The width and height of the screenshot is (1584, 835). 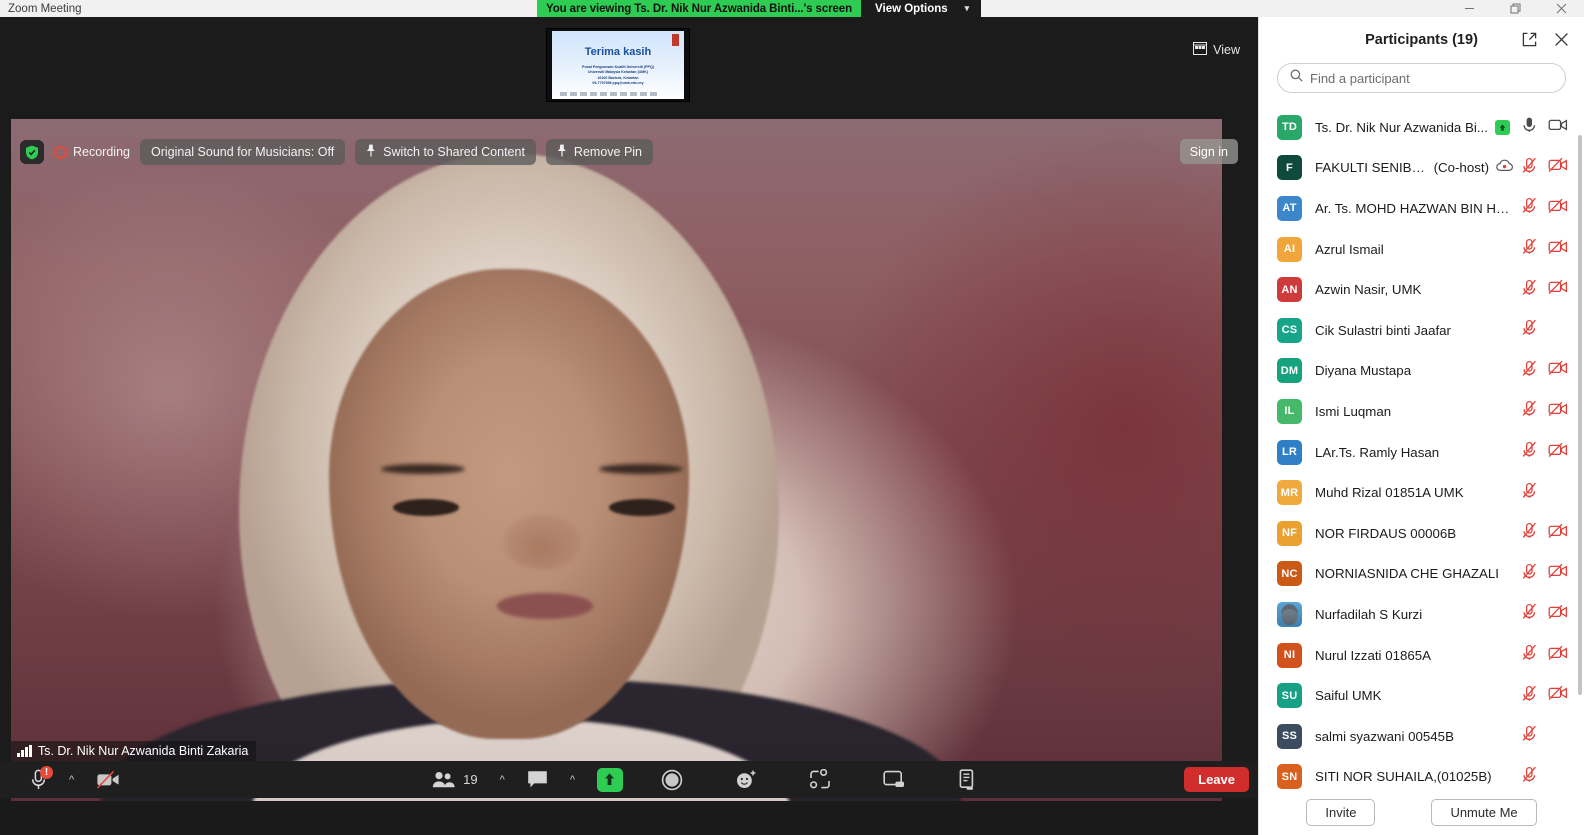 What do you see at coordinates (1558, 127) in the screenshot?
I see `video-icon` at bounding box center [1558, 127].